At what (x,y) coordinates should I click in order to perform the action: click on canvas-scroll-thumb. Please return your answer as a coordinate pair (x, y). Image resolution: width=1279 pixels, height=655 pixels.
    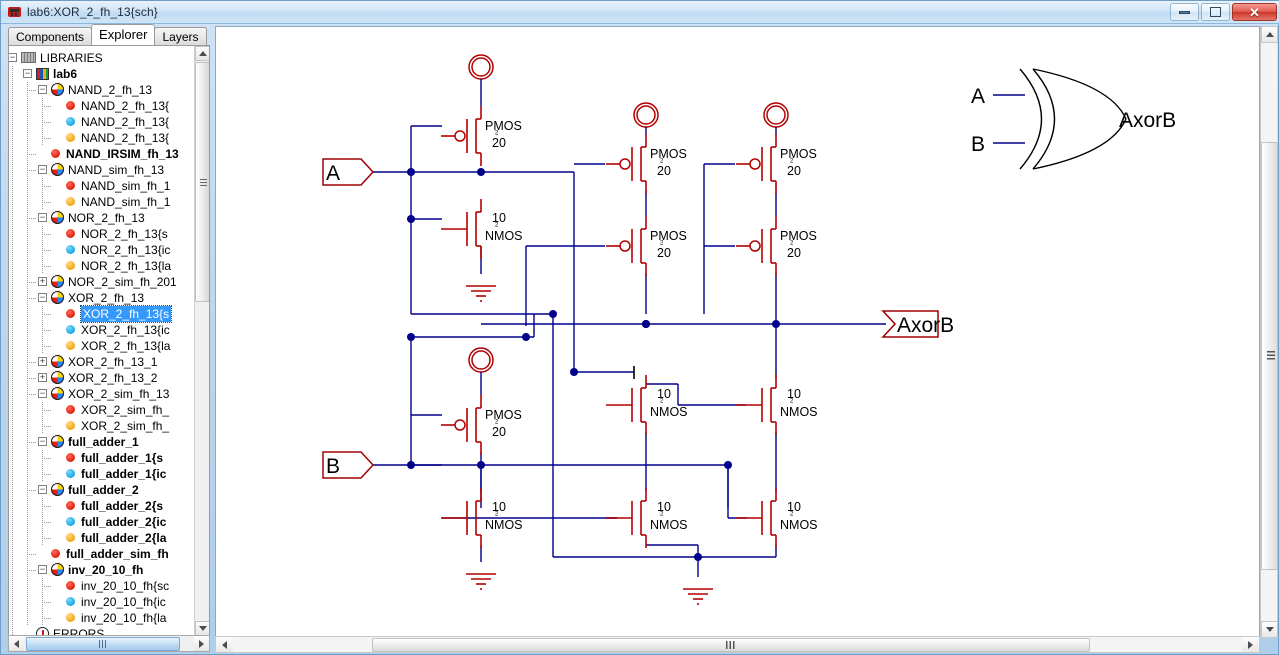
    Looking at the image, I should click on (1269, 356).